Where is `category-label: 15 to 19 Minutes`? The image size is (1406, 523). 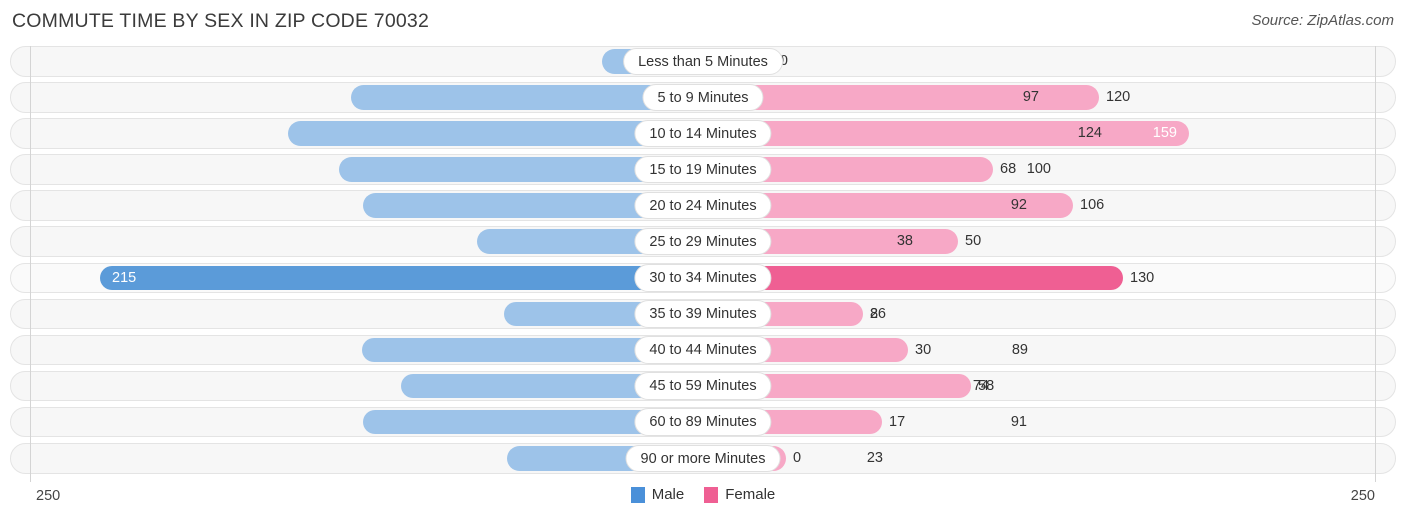 category-label: 15 to 19 Minutes is located at coordinates (703, 169).